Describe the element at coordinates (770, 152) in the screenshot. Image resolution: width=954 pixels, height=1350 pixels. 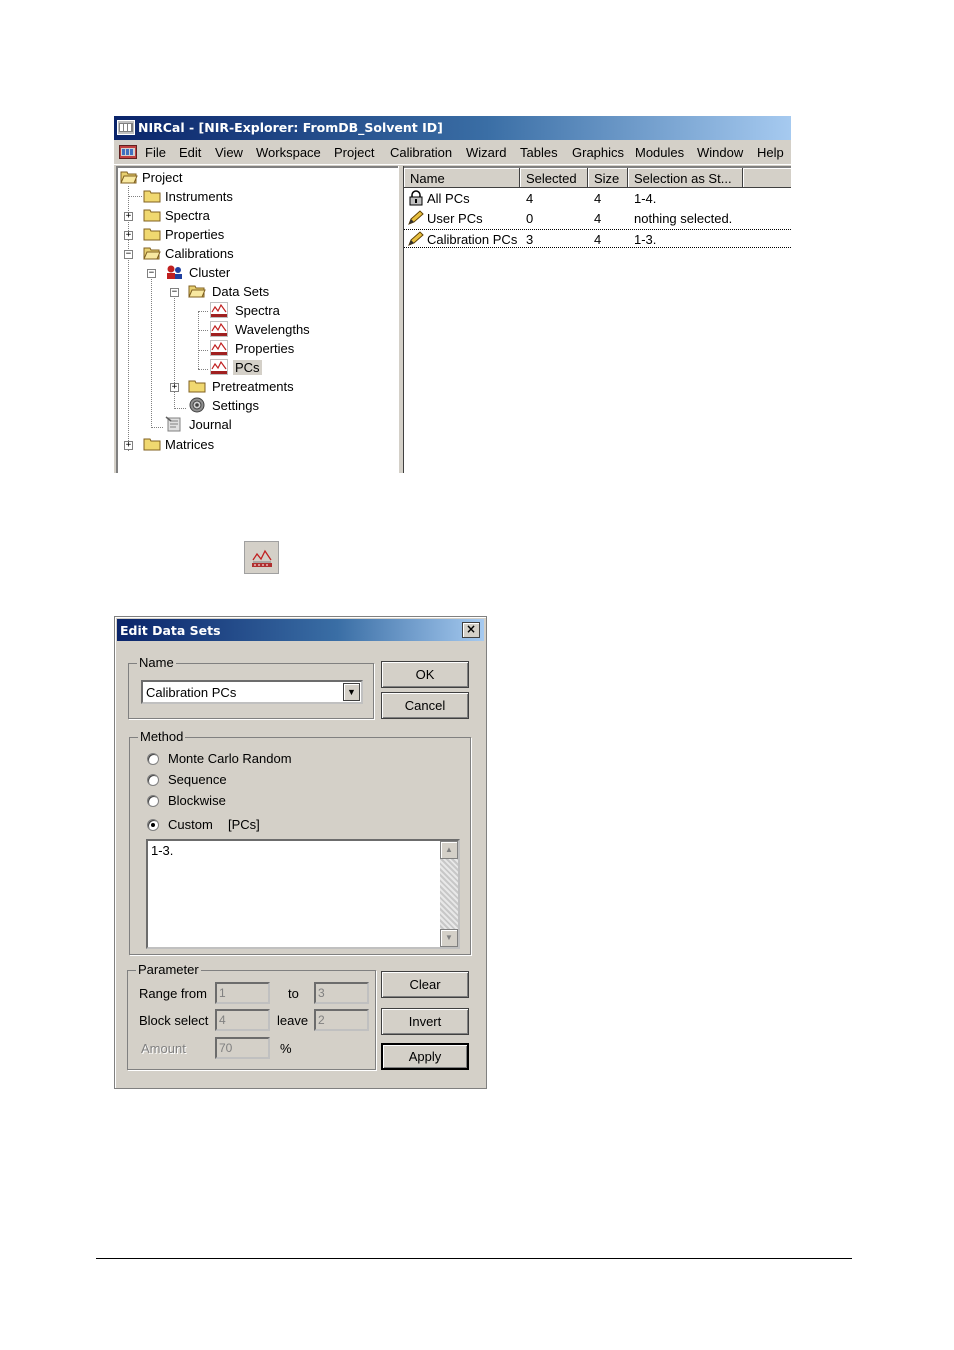
I see `menu-help: Help` at that location.